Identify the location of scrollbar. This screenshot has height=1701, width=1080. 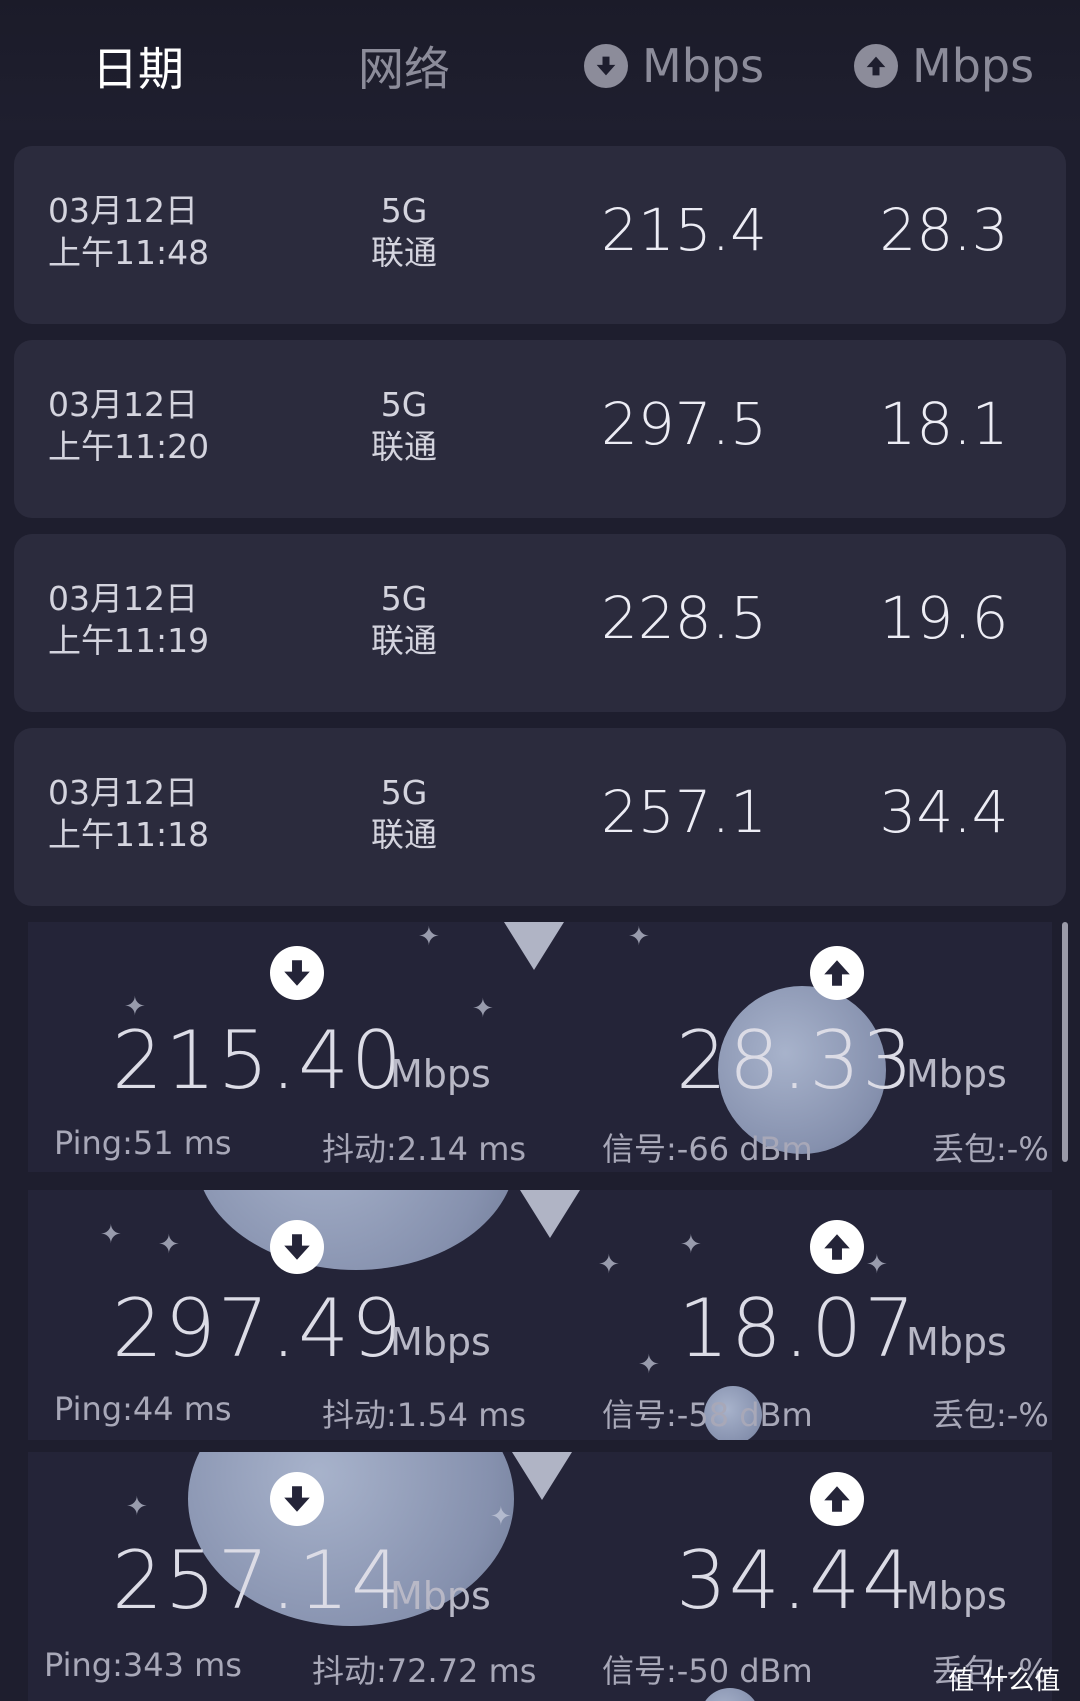
(1065, 1042).